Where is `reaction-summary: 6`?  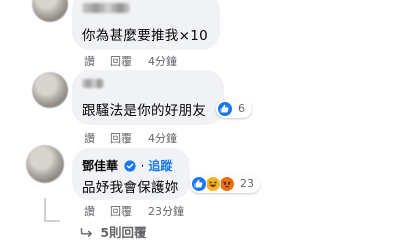
reaction-summary: 6 is located at coordinates (234, 109).